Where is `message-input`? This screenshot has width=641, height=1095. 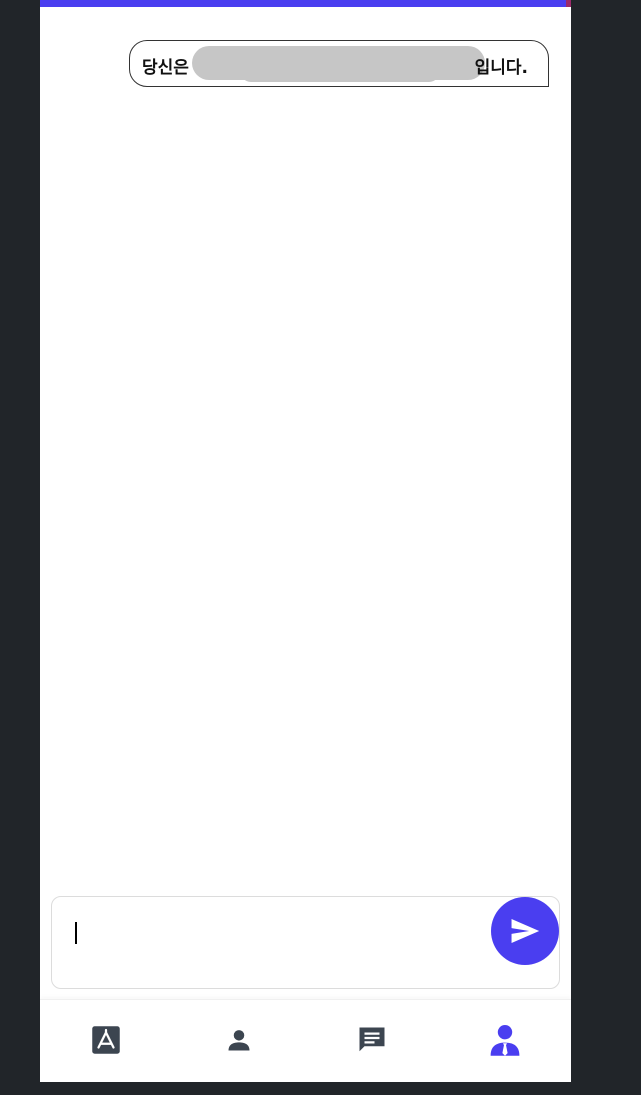 message-input is located at coordinates (273, 943).